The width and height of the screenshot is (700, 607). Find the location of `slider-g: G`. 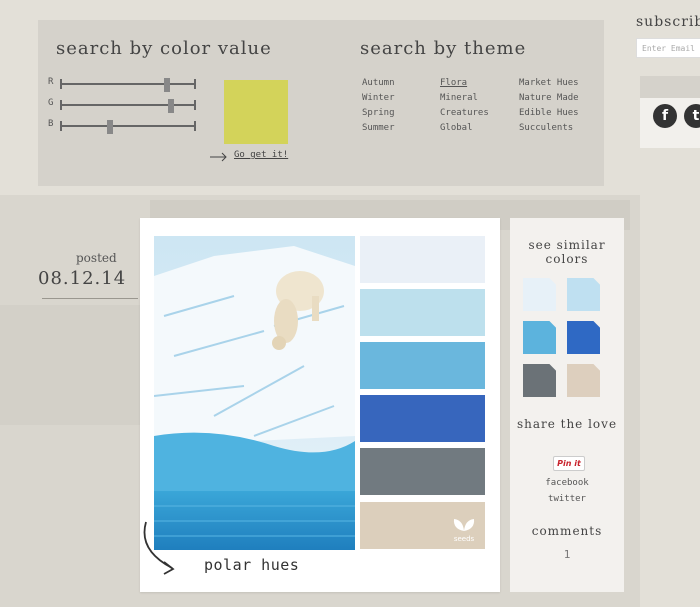

slider-g: G is located at coordinates (128, 105).